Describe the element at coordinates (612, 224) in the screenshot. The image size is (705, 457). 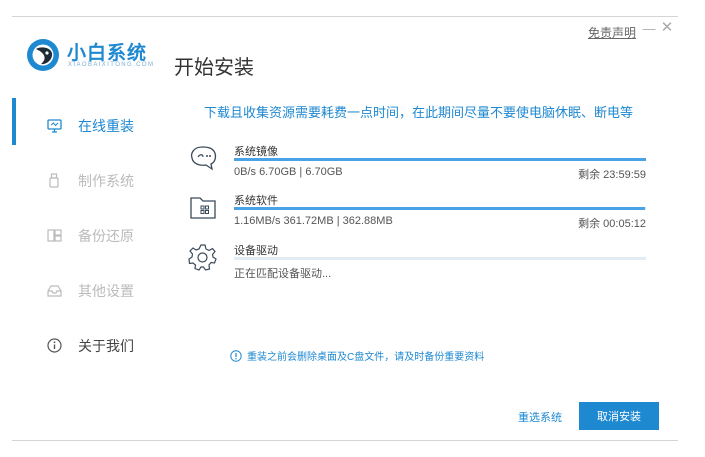
I see `task-remaining: 剩余 00:05:12` at that location.